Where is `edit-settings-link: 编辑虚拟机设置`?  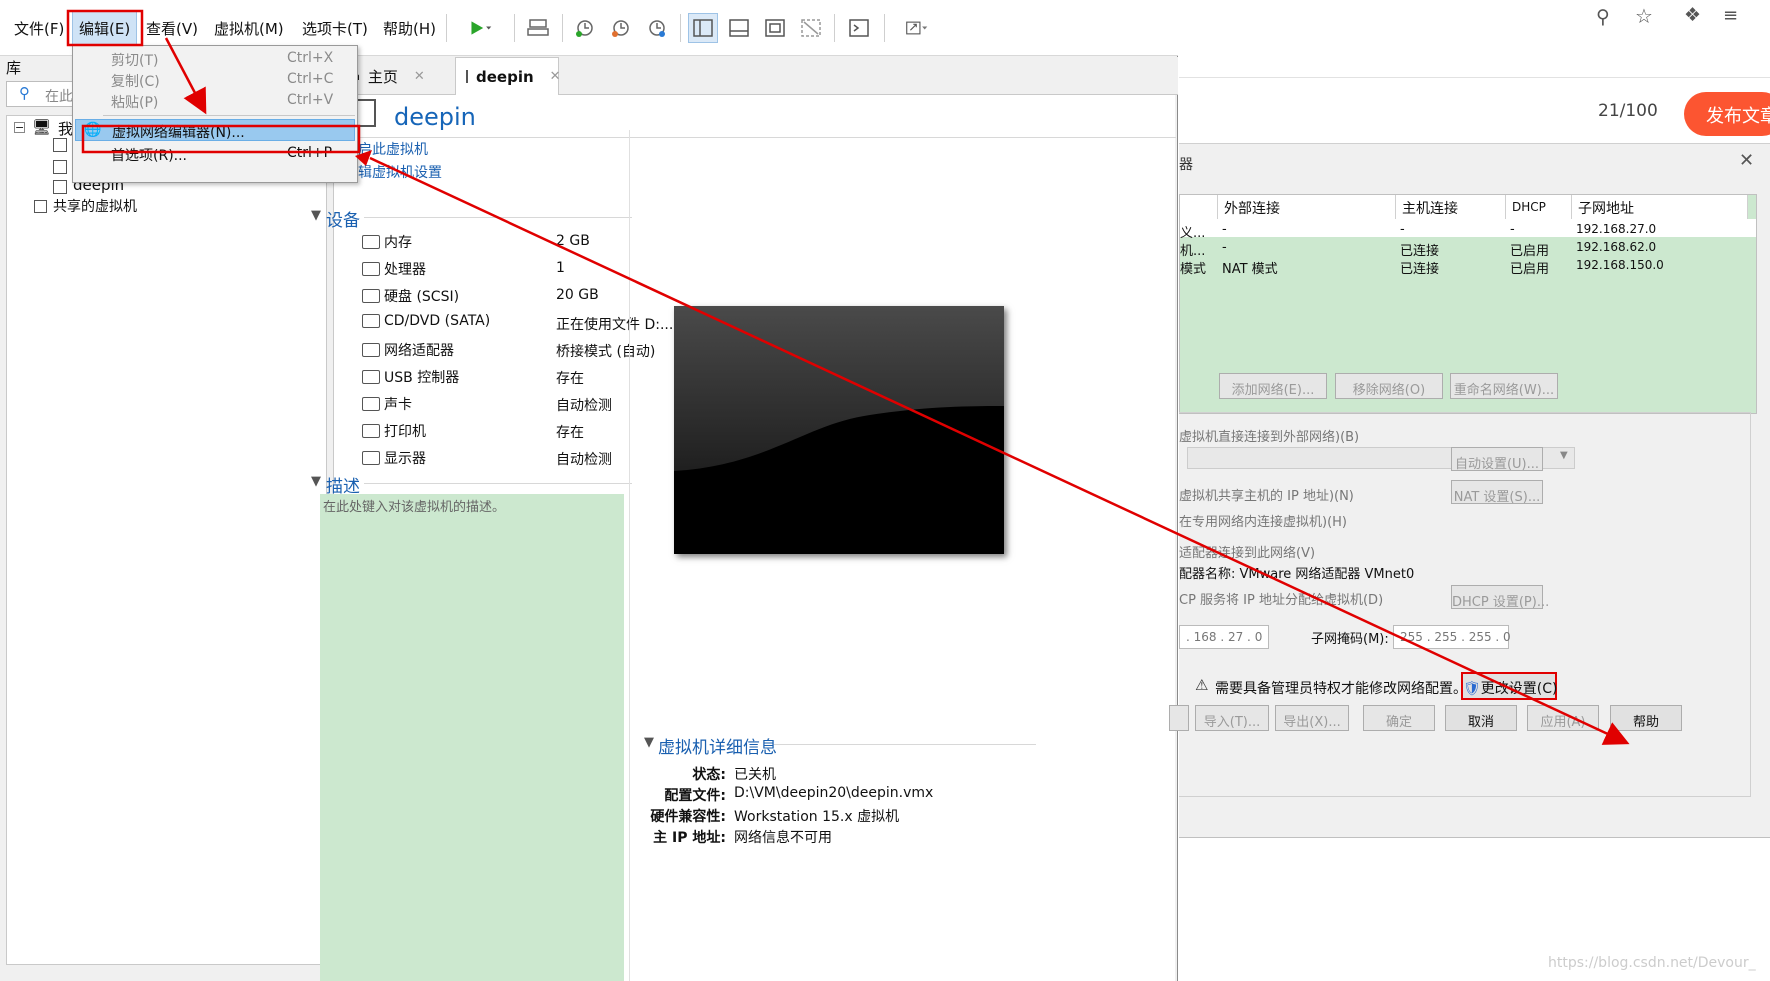
edit-settings-link: 编辑虚拟机设置 is located at coordinates (393, 172).